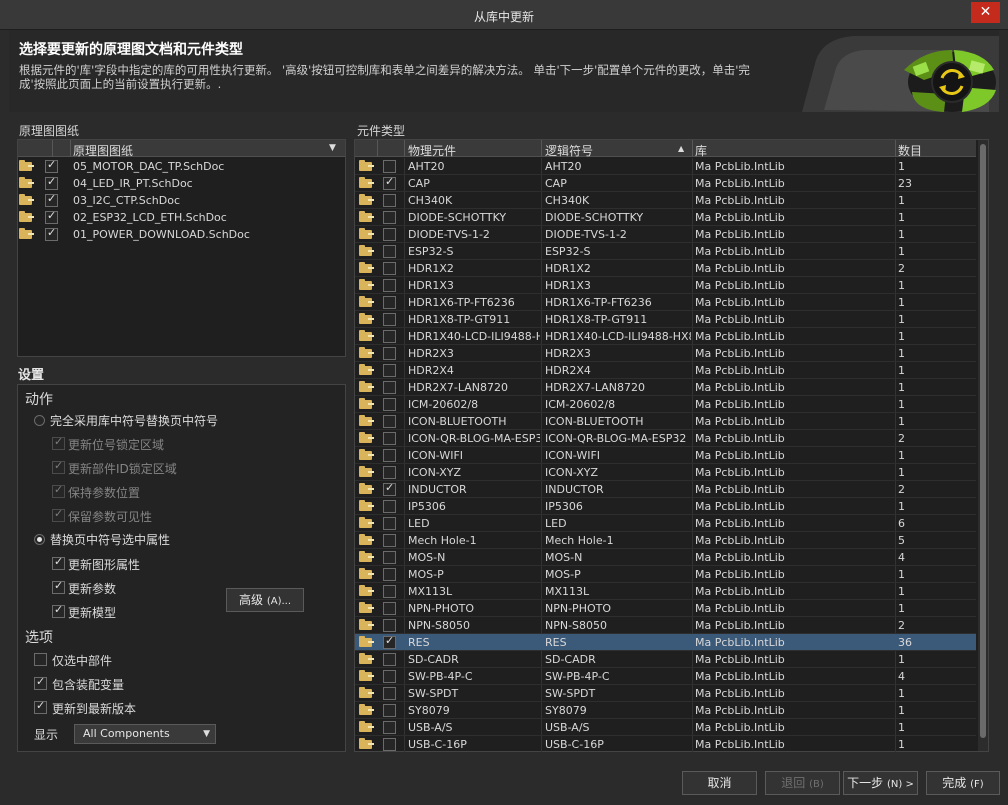 The height and width of the screenshot is (805, 1008). I want to click on component-row: RES RES Ma PcbLib.IntLib 36, so click(665, 642).